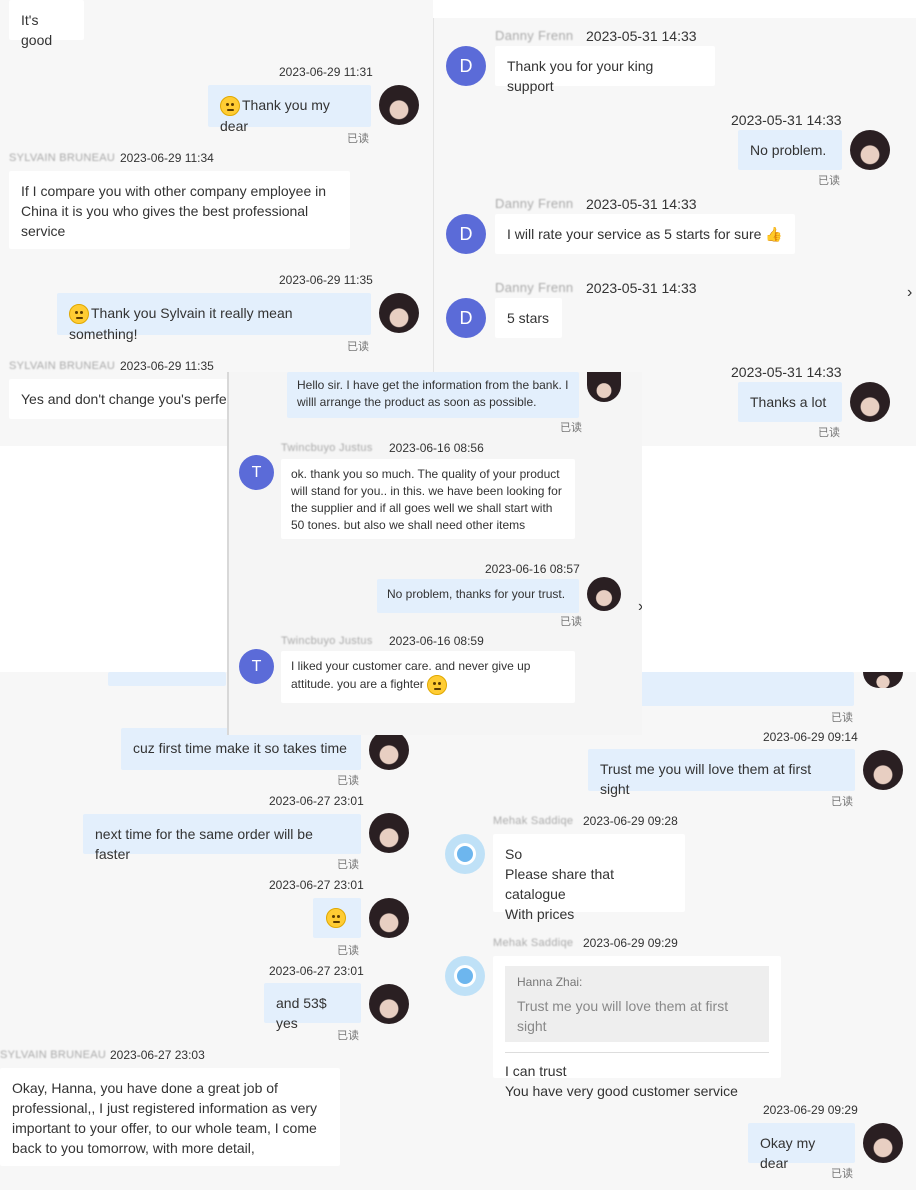 The height and width of the screenshot is (1190, 916). I want to click on message-timestamp: 2023-06-29 11:34, so click(167, 158).